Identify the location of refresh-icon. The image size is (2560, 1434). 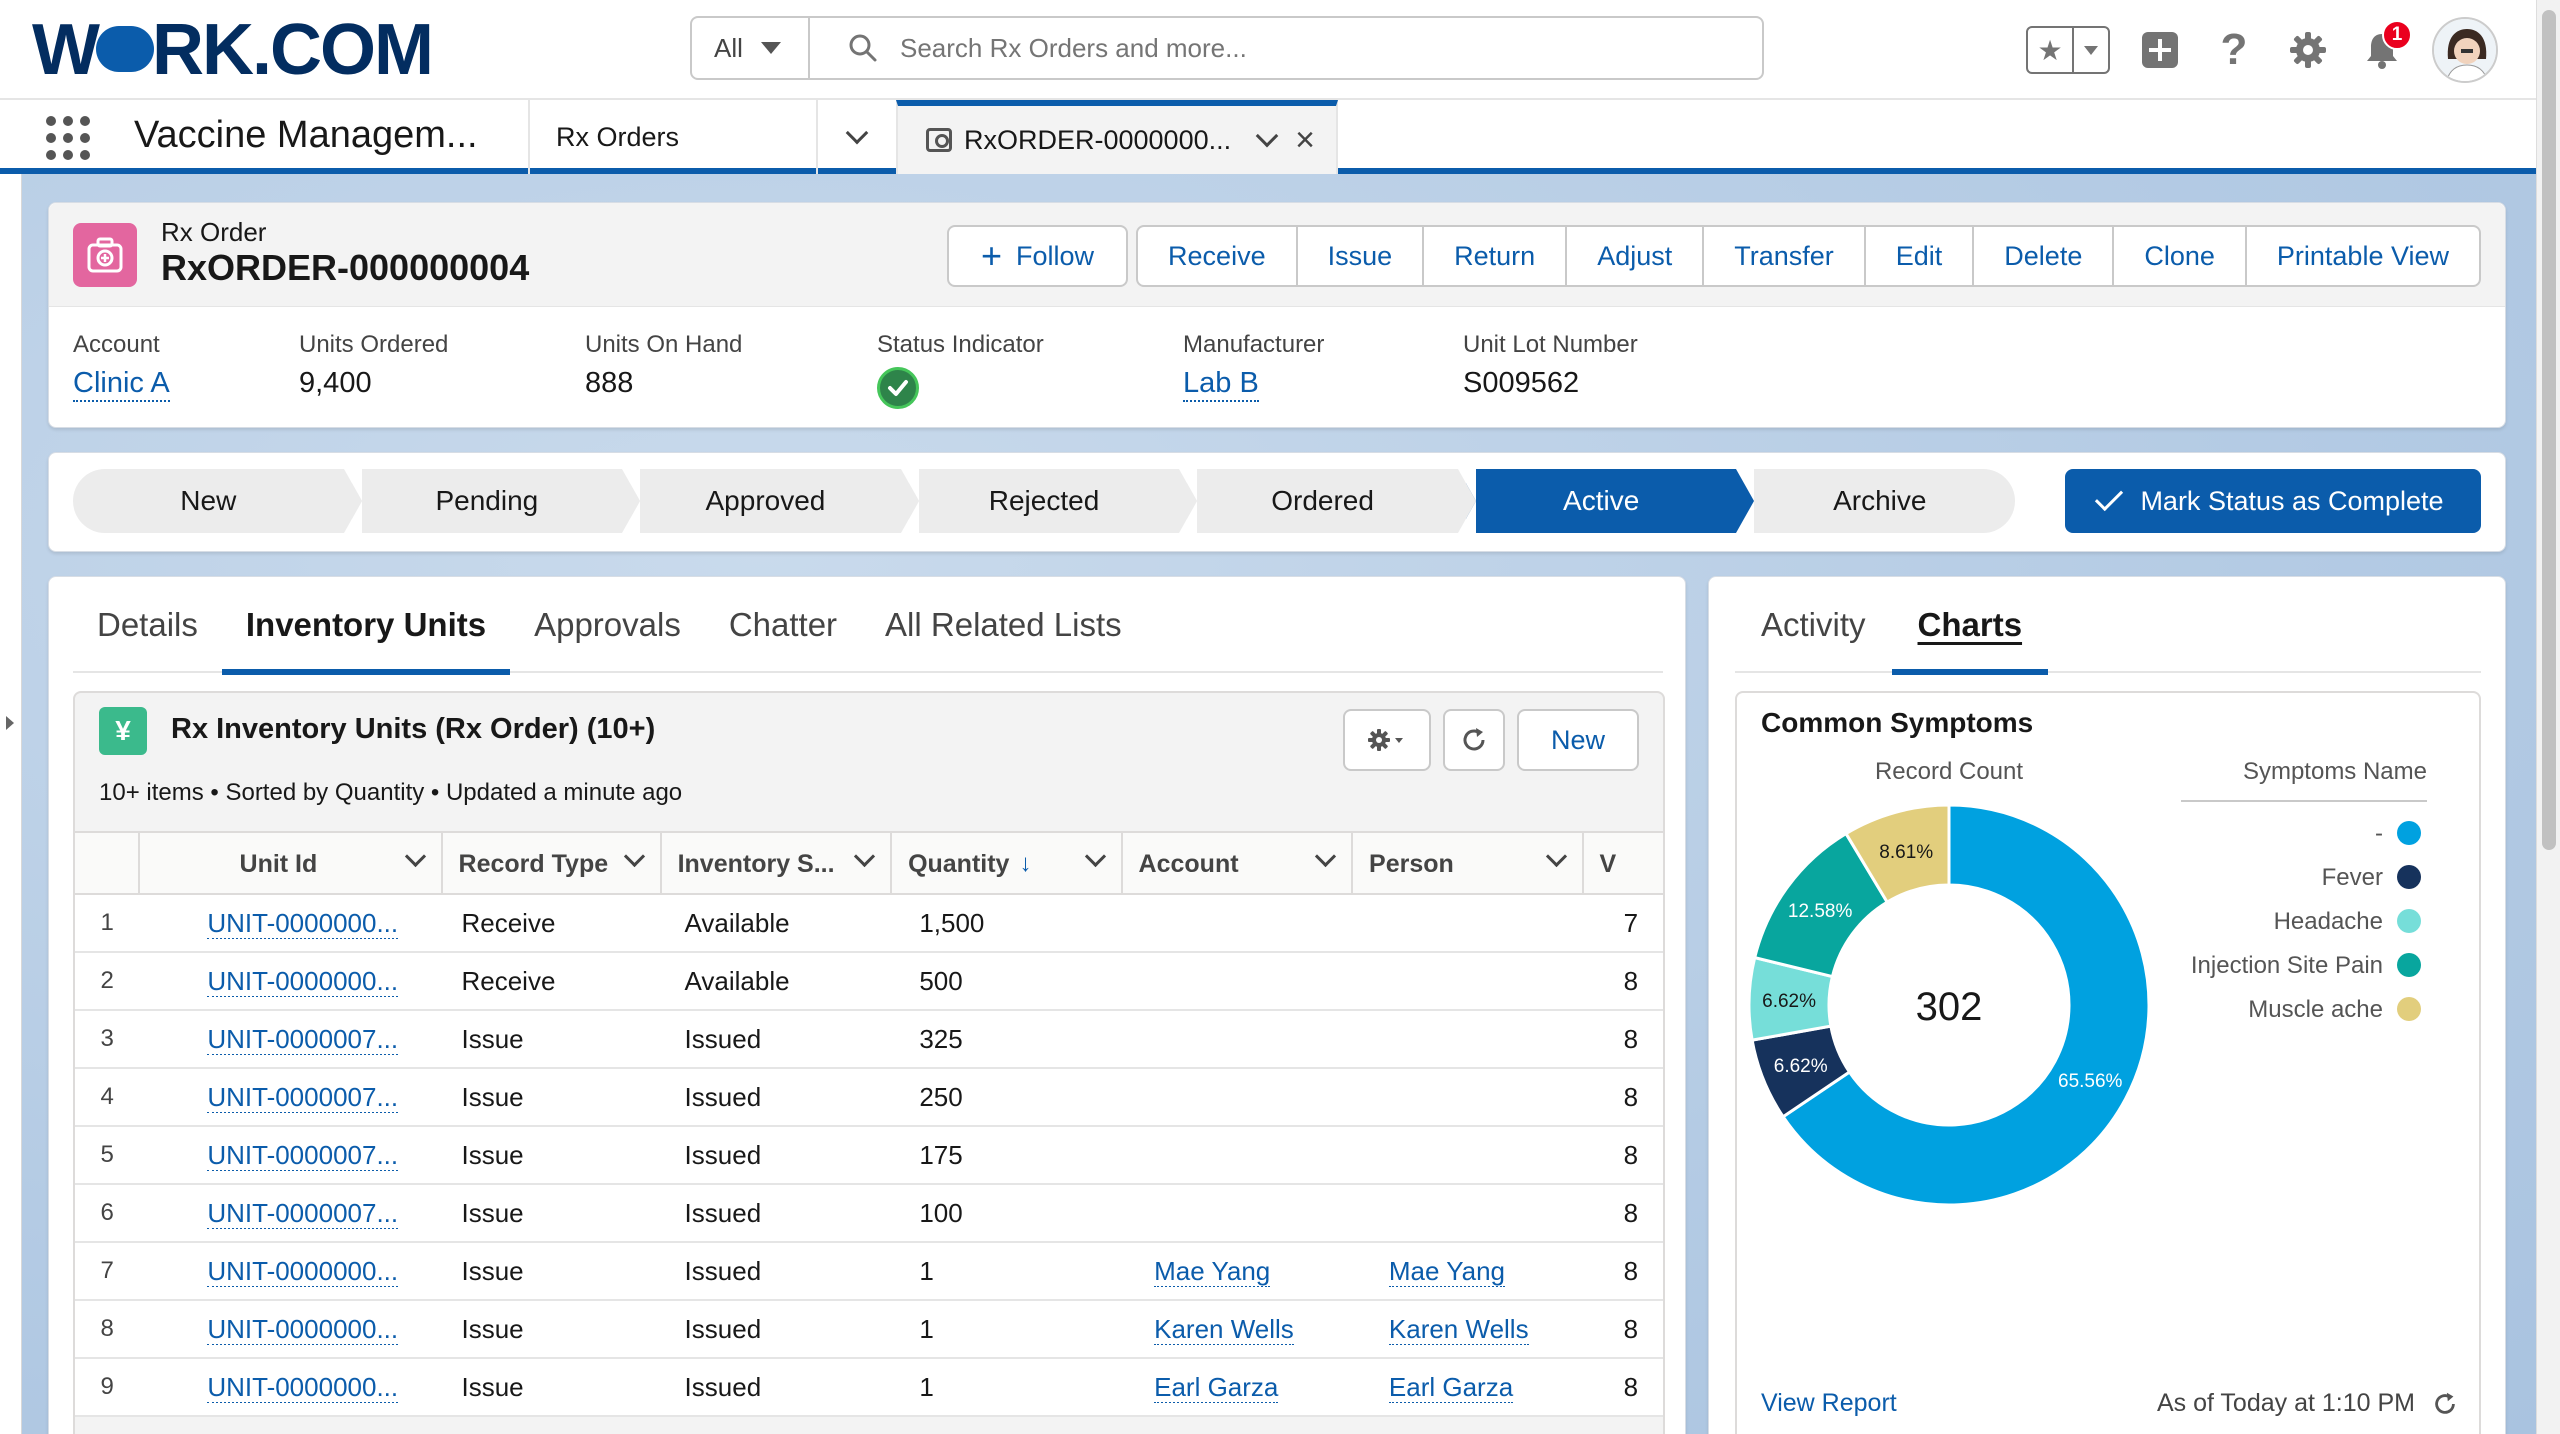
(2445, 1404).